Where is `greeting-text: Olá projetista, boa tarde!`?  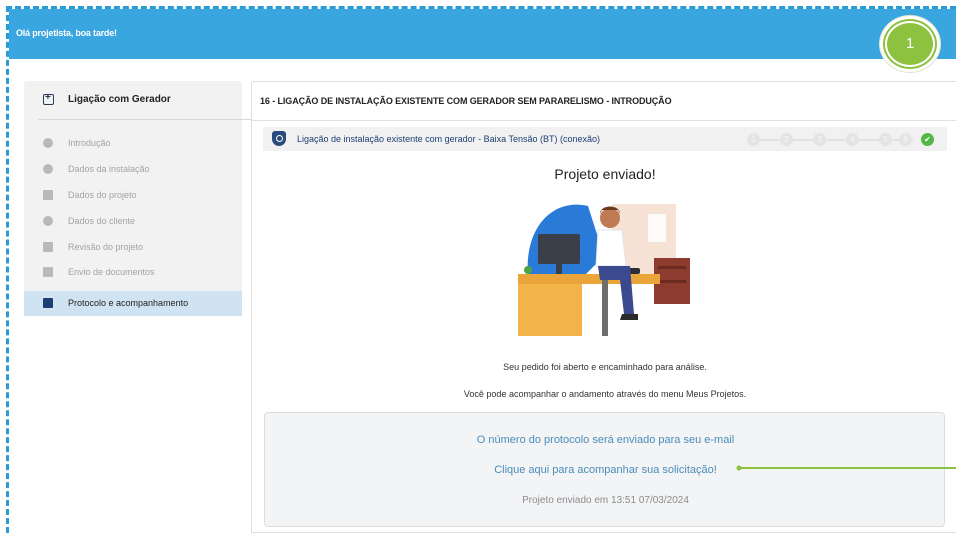
greeting-text: Olá projetista, boa tarde! is located at coordinates (66, 33).